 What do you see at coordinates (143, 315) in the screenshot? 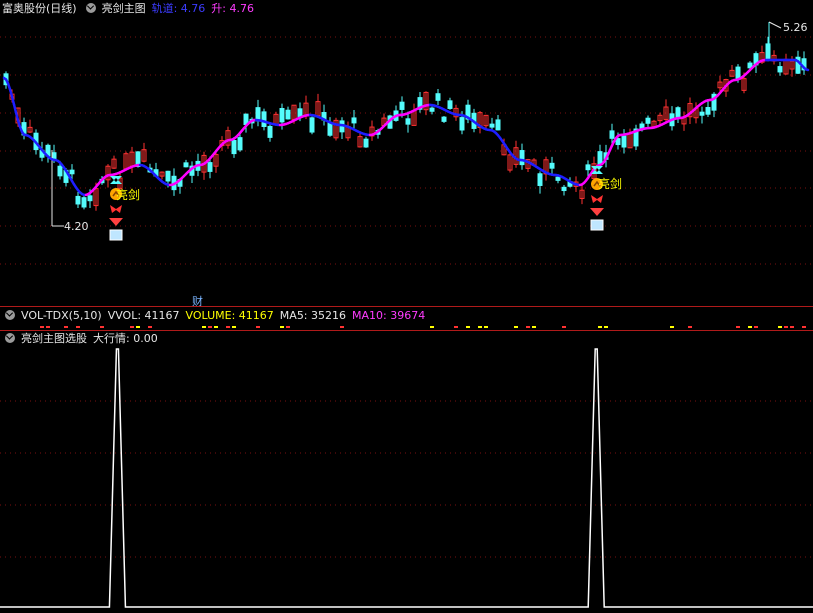
I see `vvol-value: VVOL: 41167` at bounding box center [143, 315].